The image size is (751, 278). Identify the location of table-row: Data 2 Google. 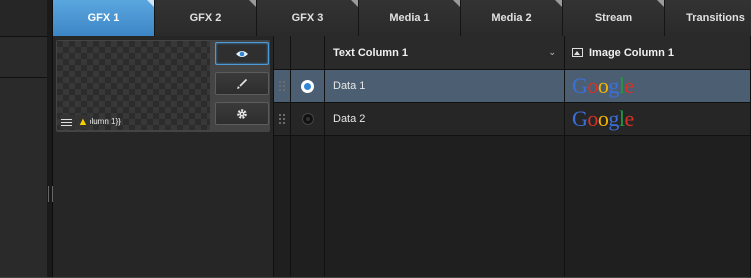
(512, 119).